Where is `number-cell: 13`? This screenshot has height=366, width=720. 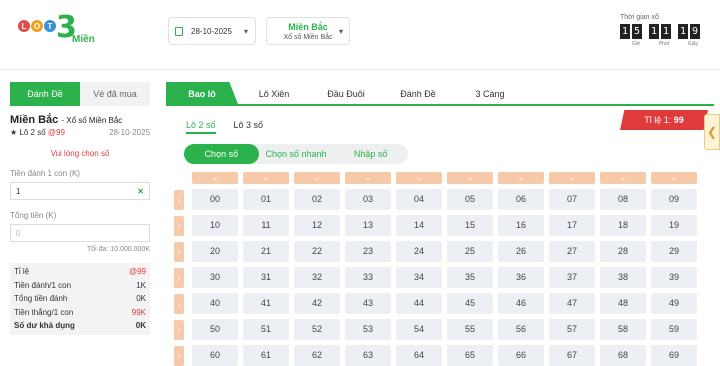 number-cell: 13 is located at coordinates (368, 225).